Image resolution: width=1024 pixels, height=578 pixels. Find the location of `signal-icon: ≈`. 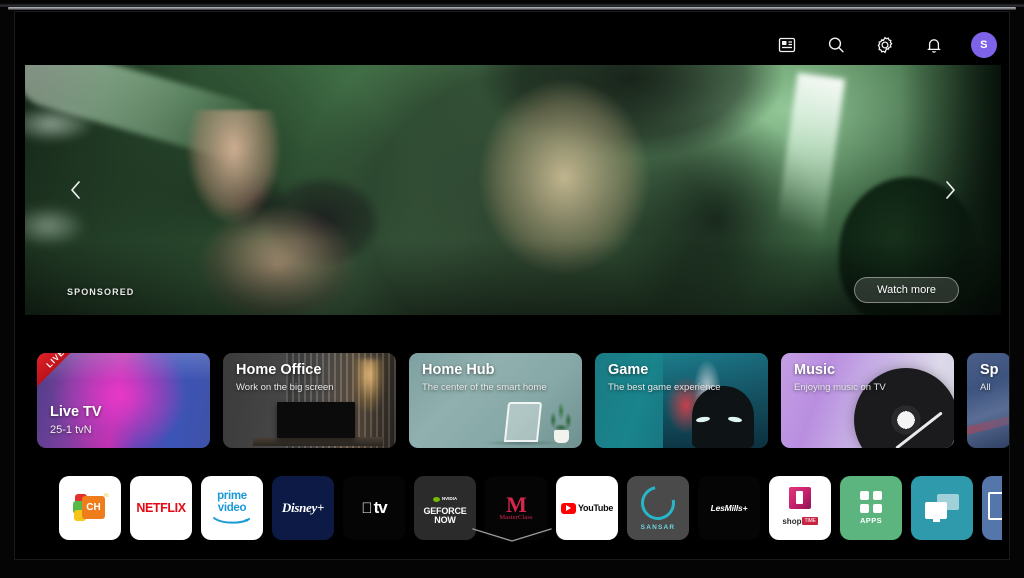

signal-icon: ≈ is located at coordinates (106, 495).